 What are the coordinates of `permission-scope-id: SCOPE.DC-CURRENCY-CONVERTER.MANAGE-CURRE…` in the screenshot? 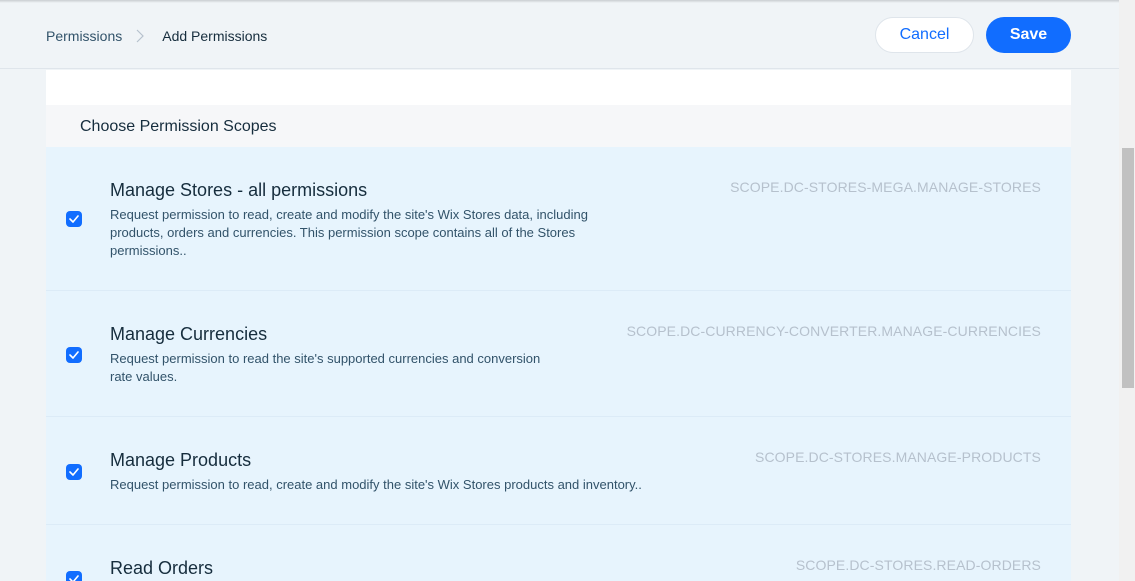 It's located at (833, 331).